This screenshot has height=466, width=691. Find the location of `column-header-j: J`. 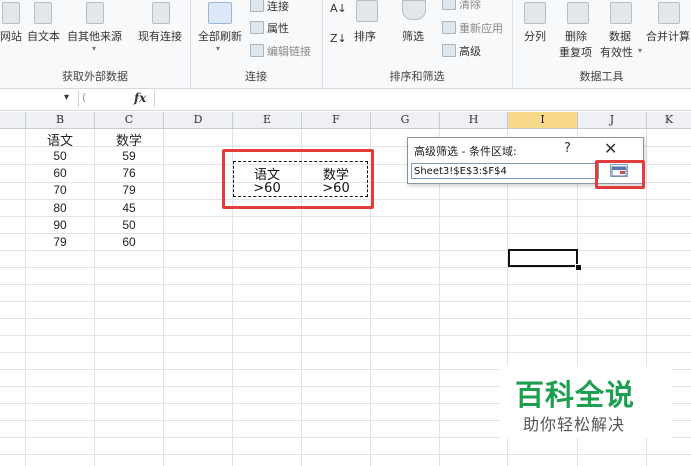

column-header-j: J is located at coordinates (612, 120).